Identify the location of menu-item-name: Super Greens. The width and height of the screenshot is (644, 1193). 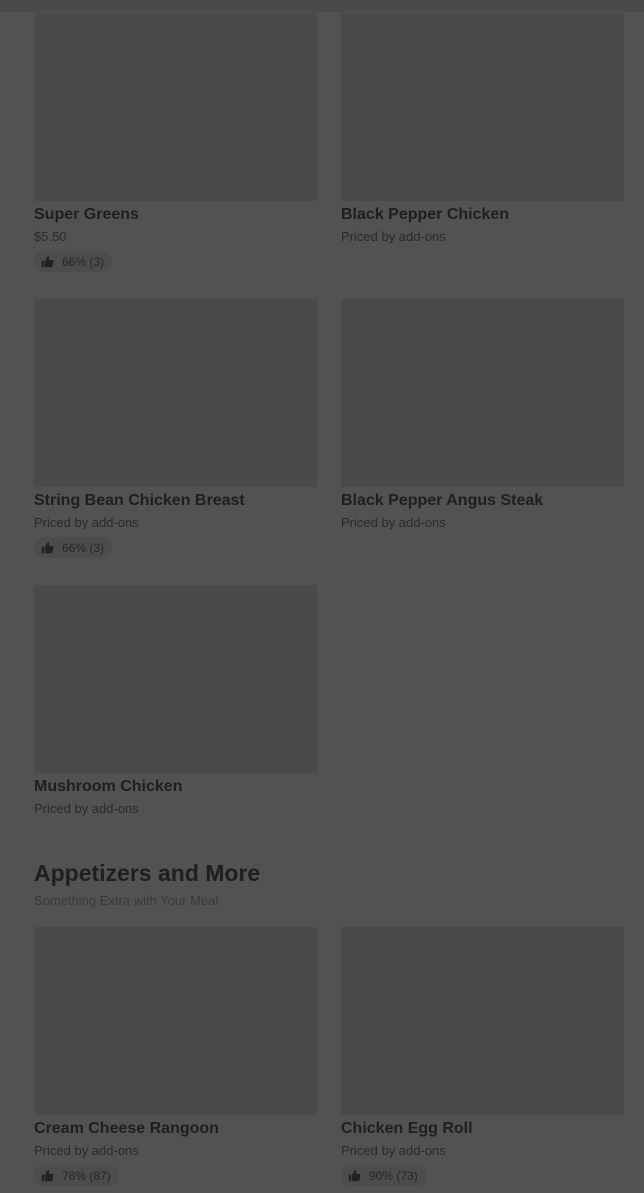
(86, 214).